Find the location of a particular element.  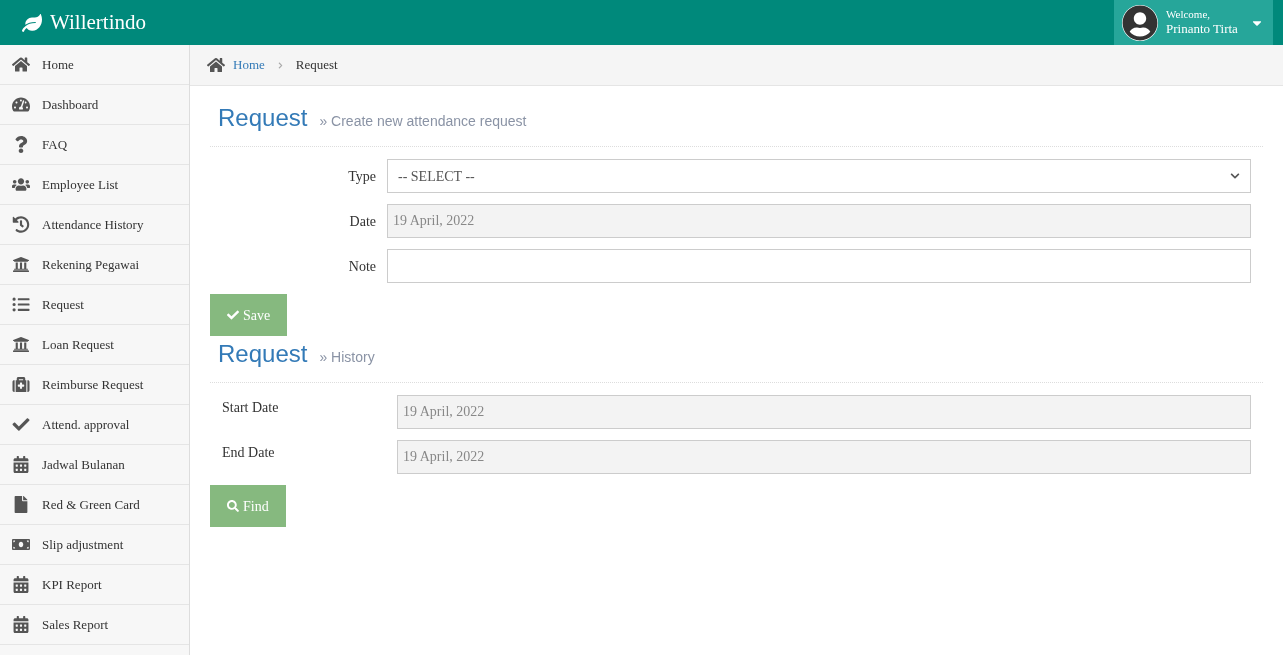

sidebar-item: Attend. approval is located at coordinates (94, 425).